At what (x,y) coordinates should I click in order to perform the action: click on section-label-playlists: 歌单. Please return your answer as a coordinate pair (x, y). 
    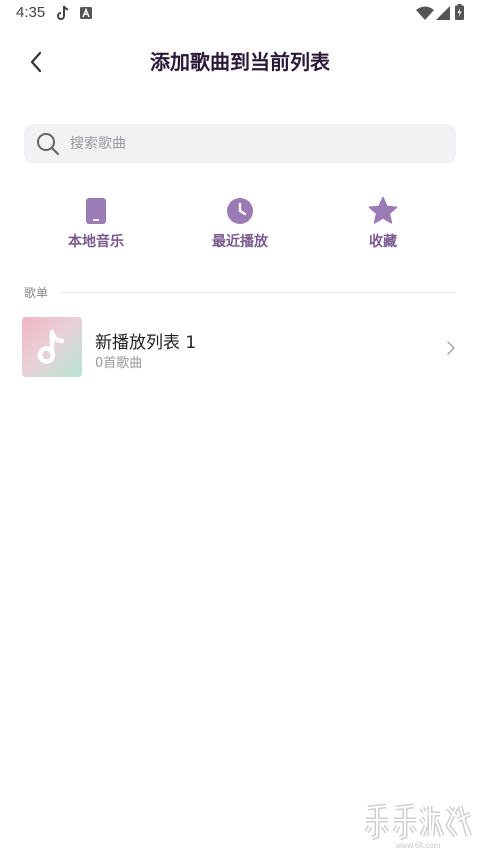
    Looking at the image, I should click on (36, 293).